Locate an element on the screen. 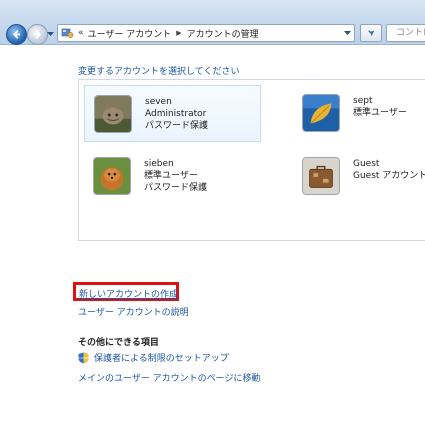  account-name: Guest is located at coordinates (366, 164).